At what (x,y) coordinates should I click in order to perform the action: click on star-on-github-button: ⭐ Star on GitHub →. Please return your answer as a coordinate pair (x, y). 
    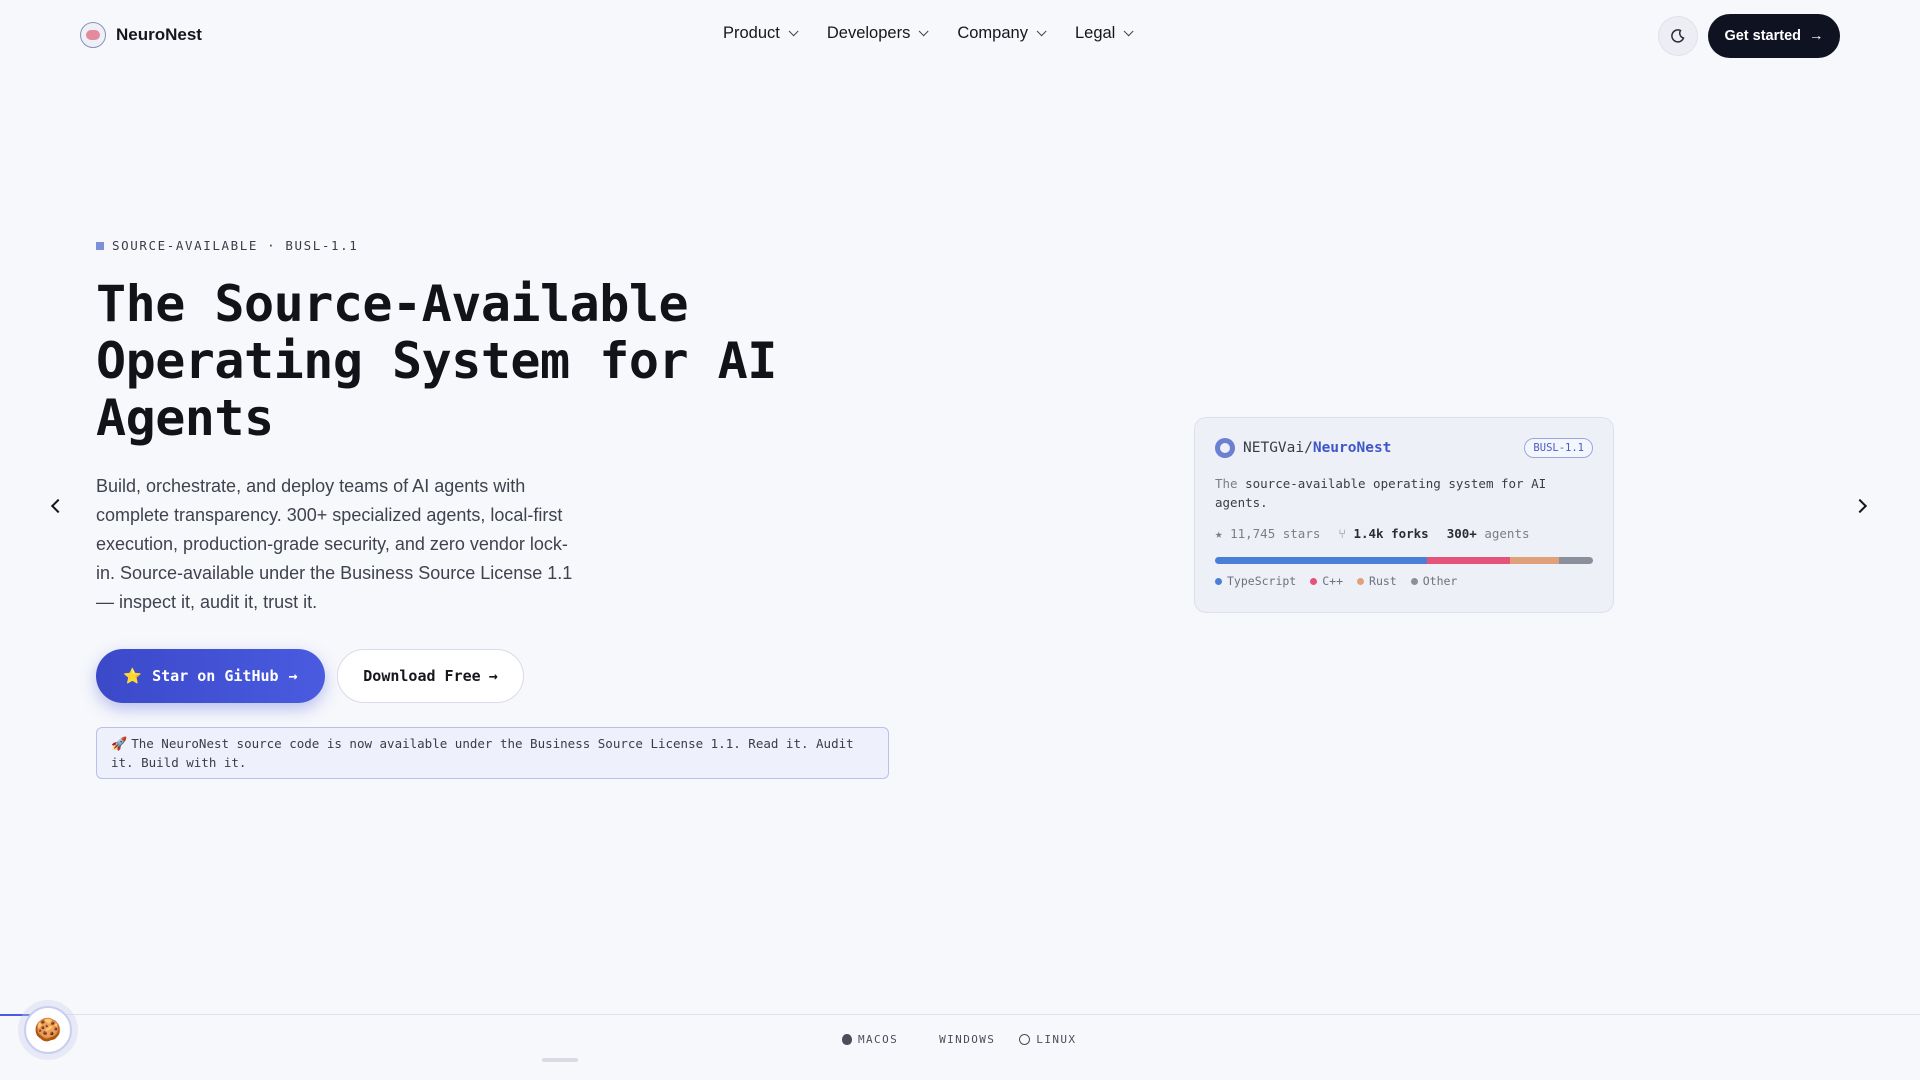
    Looking at the image, I should click on (210, 676).